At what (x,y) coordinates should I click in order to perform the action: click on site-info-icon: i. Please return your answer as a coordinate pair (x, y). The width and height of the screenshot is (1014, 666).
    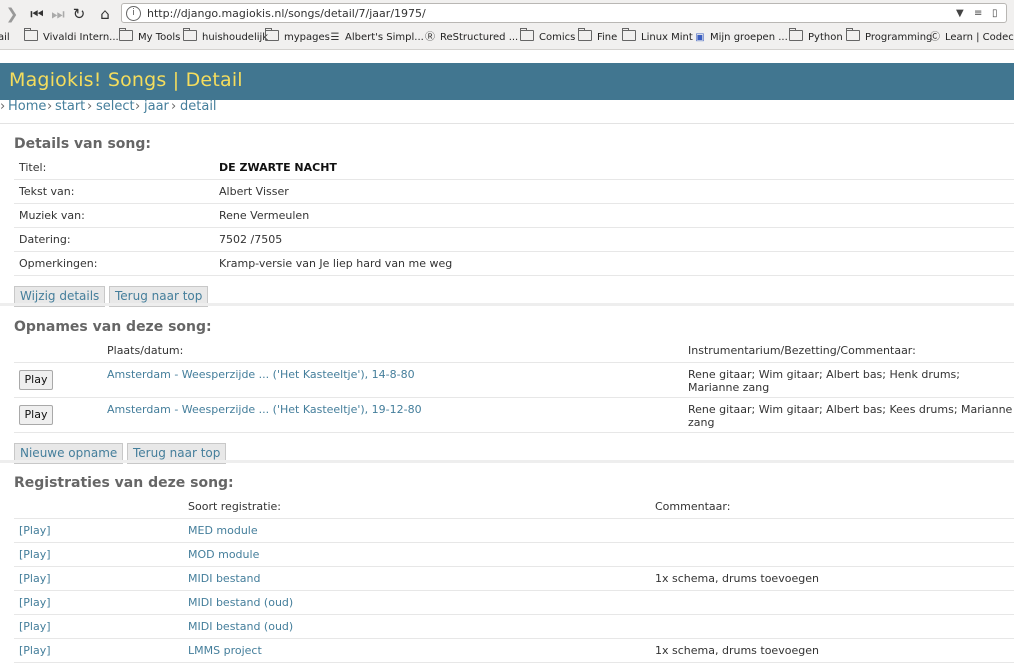
    Looking at the image, I should click on (133, 13).